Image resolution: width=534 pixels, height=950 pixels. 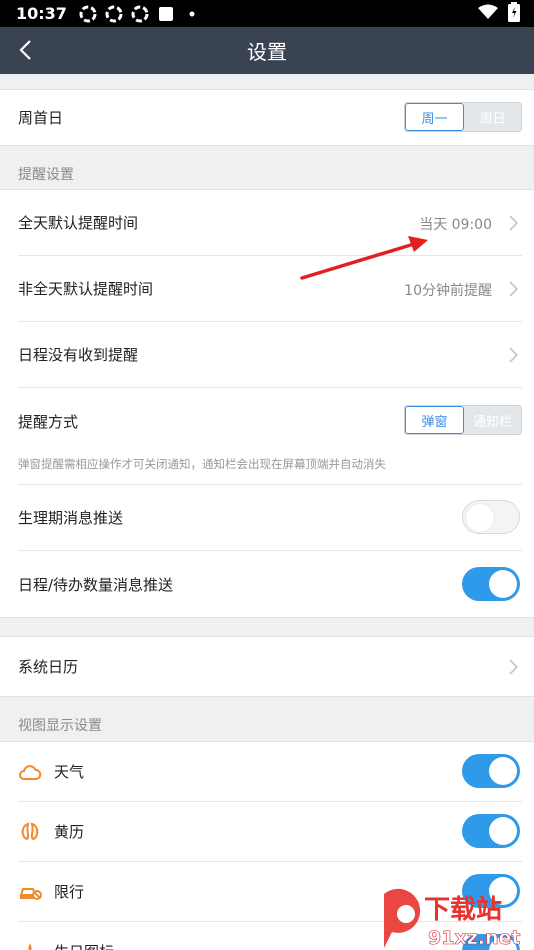 What do you see at coordinates (30, 772) in the screenshot?
I see `cloud-icon` at bounding box center [30, 772].